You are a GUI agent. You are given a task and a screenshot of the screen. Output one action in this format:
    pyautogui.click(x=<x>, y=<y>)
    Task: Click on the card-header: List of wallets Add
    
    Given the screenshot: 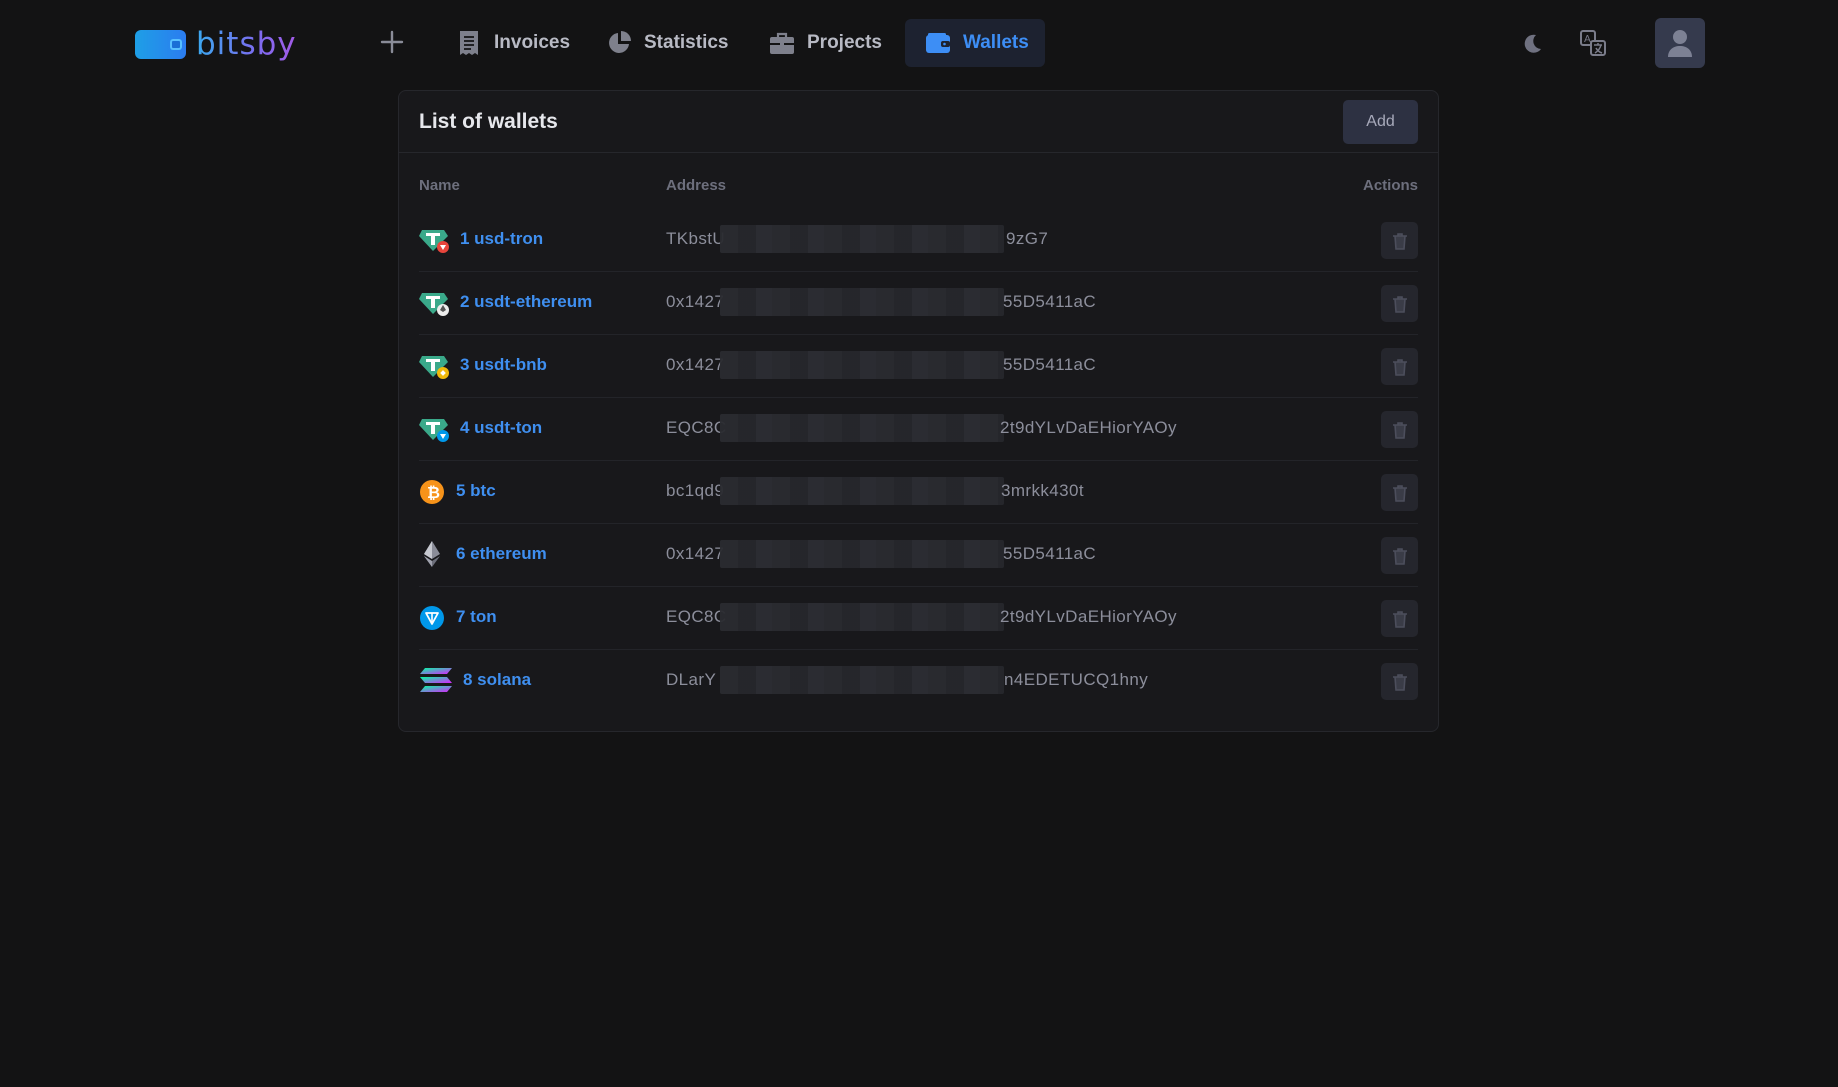 What is the action you would take?
    pyautogui.click(x=918, y=122)
    